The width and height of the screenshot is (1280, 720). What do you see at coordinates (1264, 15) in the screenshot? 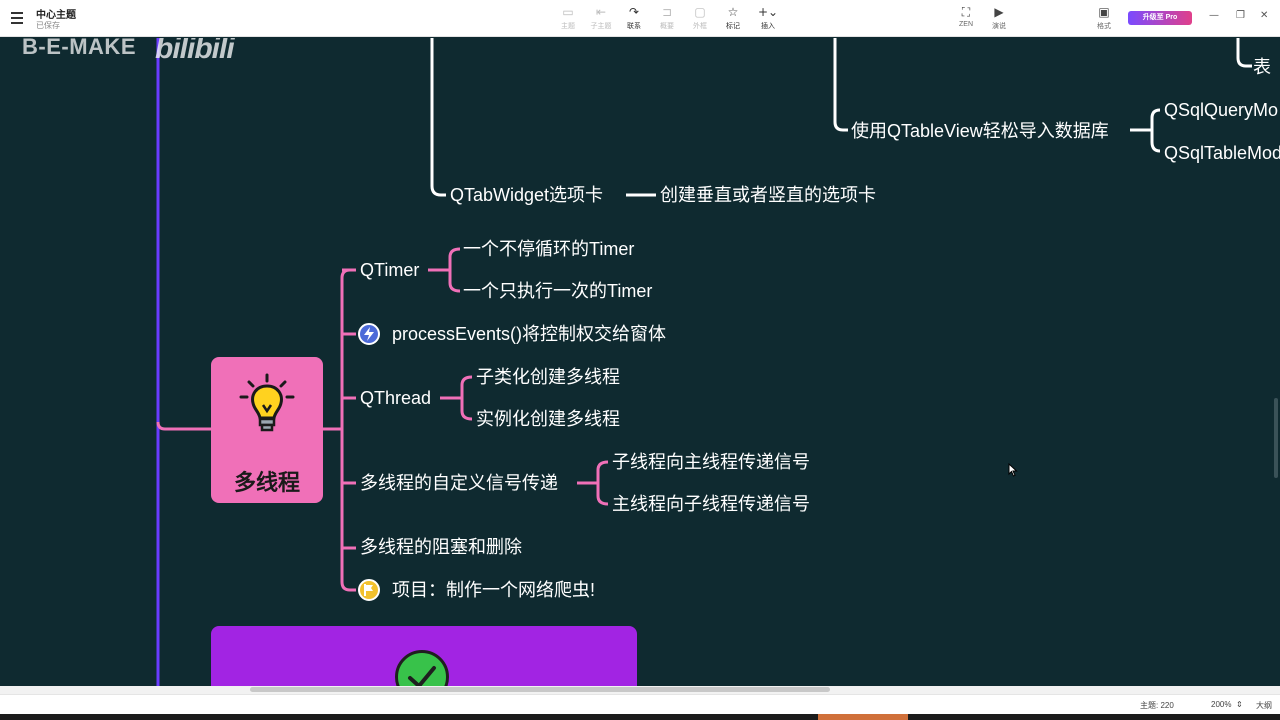
I see `close-icon: ✕` at bounding box center [1264, 15].